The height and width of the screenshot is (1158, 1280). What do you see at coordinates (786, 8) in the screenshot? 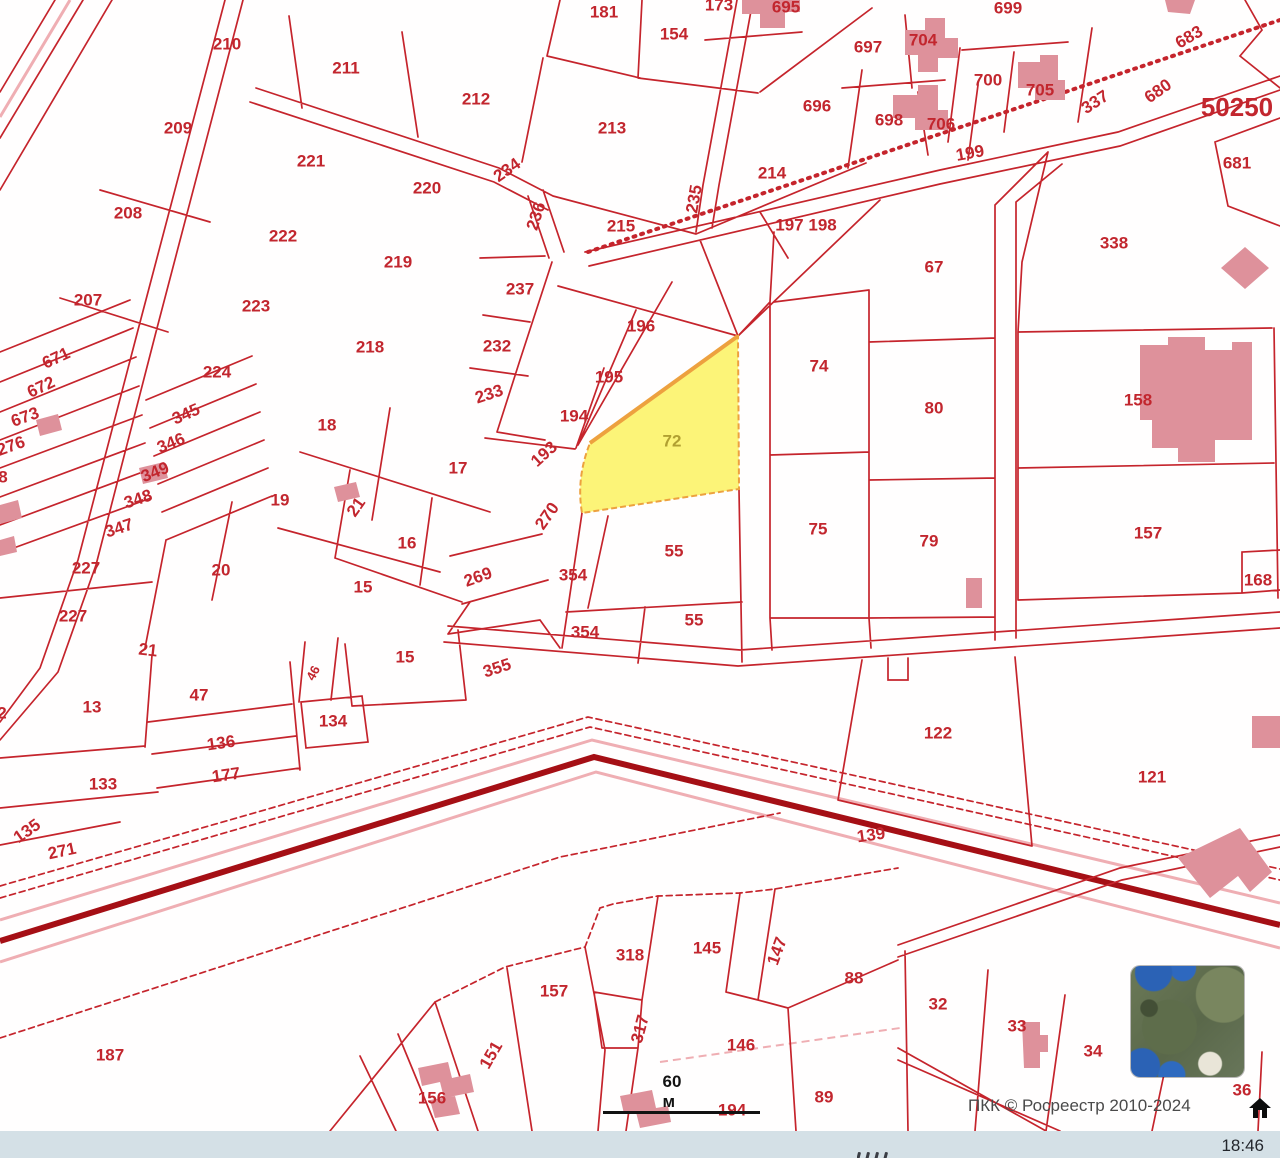
I see `parcel-label-695: 695` at bounding box center [786, 8].